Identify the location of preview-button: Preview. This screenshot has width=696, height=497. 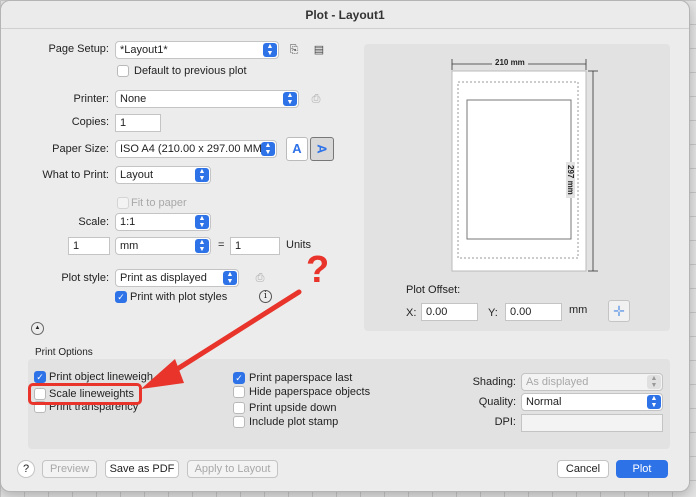
(69, 469).